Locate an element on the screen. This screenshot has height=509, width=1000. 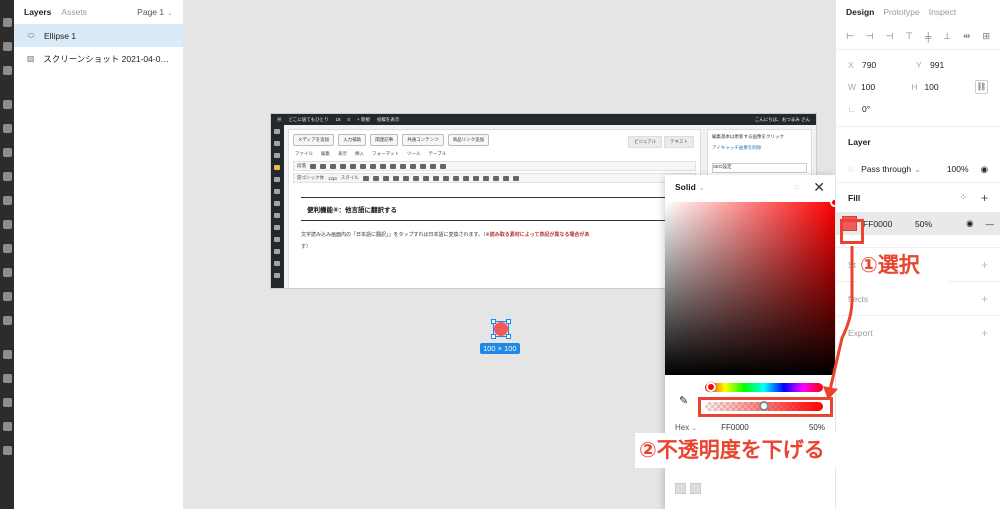
wp-article-heading: 便利機能④：他言語に翻訳する is located at coordinates (494, 209).